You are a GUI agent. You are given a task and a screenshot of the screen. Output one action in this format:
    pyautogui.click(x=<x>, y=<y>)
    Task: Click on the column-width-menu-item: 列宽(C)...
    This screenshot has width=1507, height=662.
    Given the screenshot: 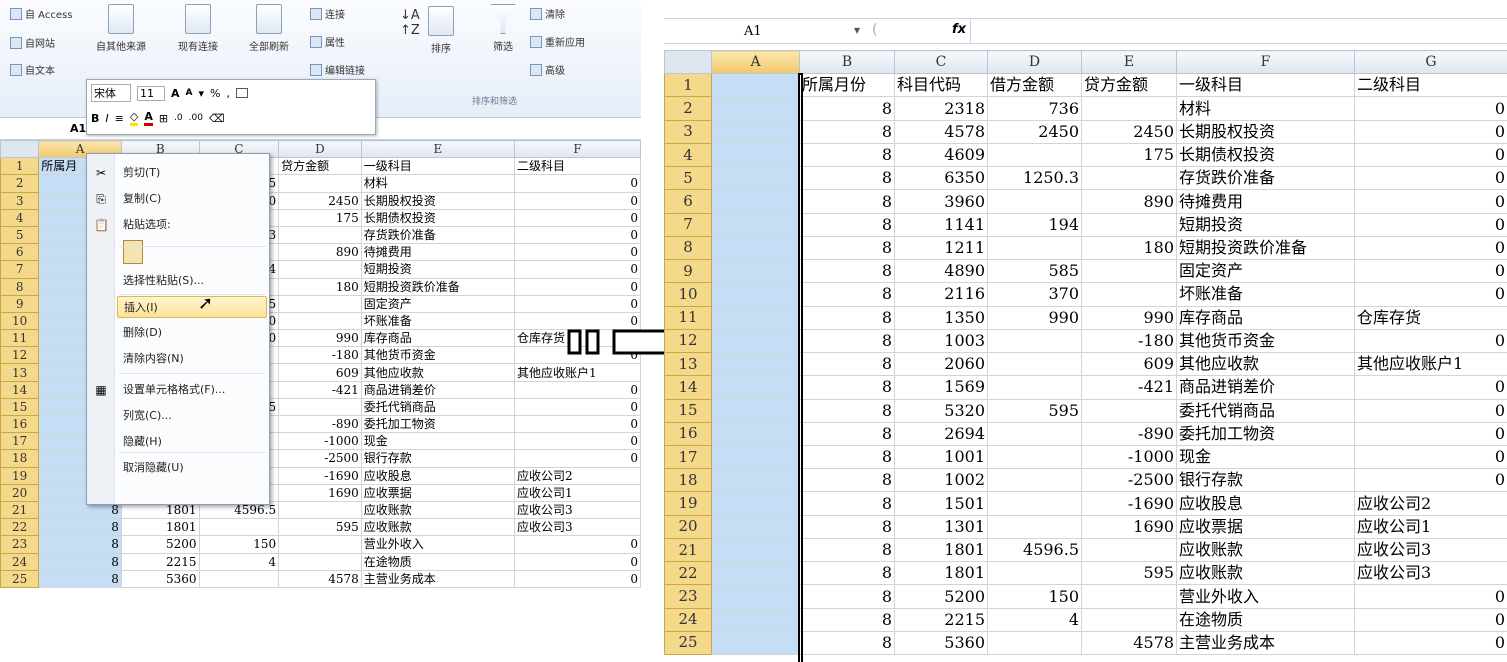 What is the action you would take?
    pyautogui.click(x=192, y=416)
    